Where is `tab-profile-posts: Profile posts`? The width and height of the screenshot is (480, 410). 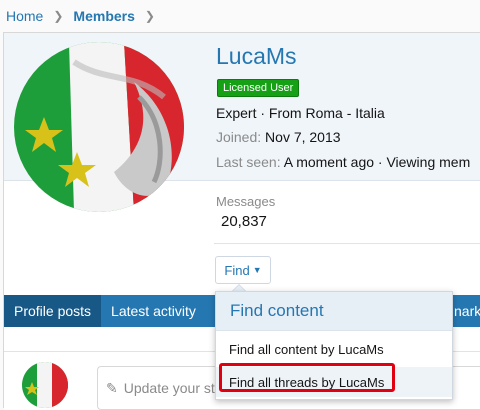
tab-profile-posts: Profile posts is located at coordinates (53, 311).